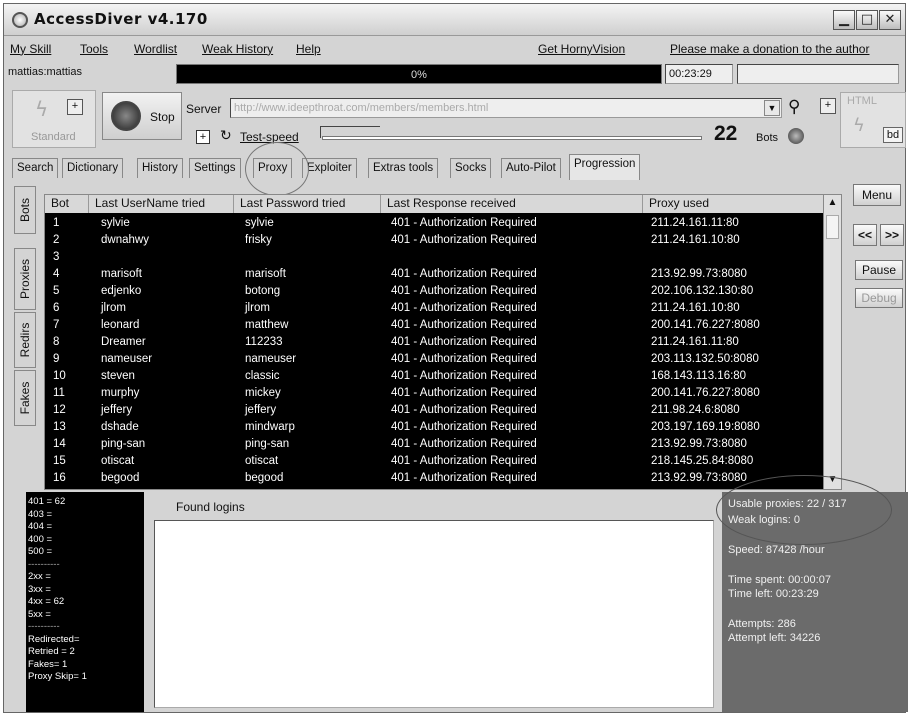  What do you see at coordinates (56, 240) in the screenshot?
I see `table-cell: 2` at bounding box center [56, 240].